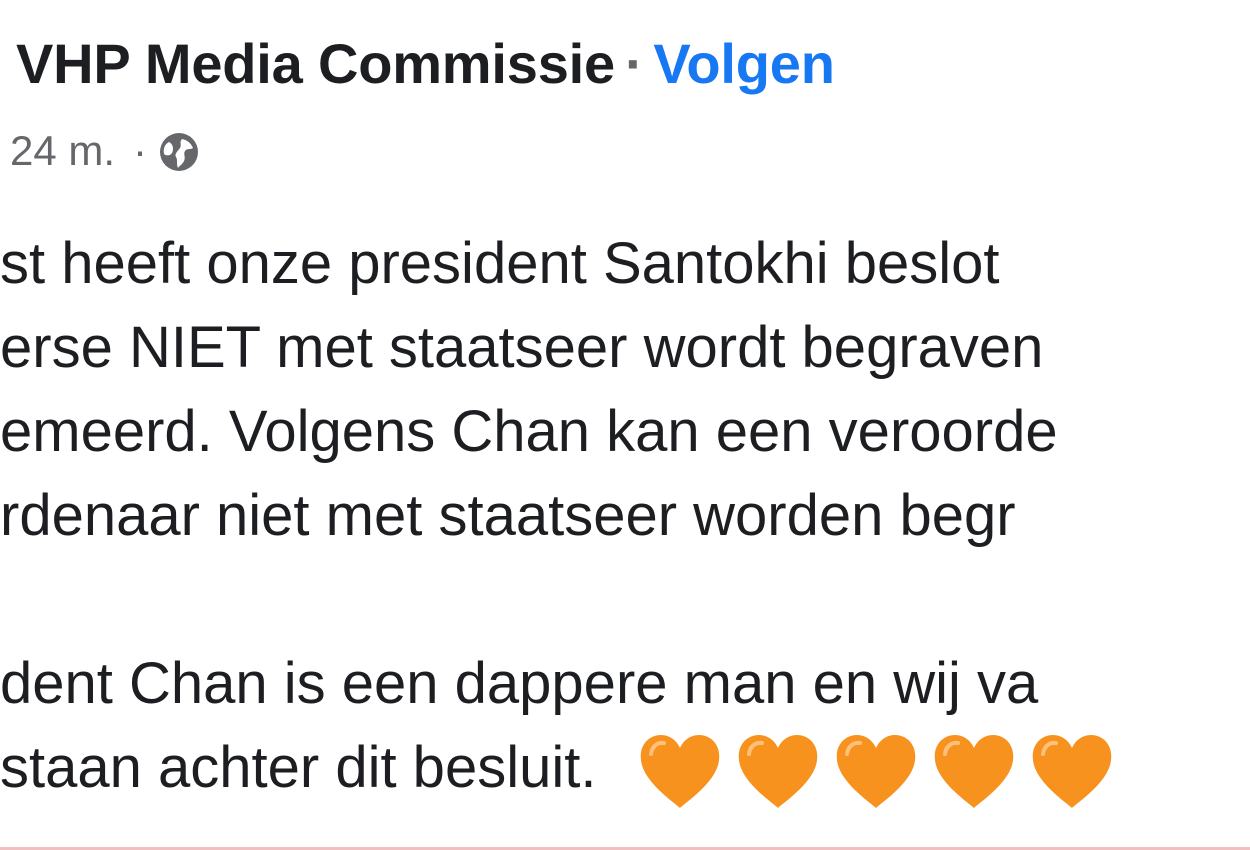 This screenshot has height=850, width=1250. I want to click on post-text-line: emeerd. Volgens Chan kan een veroorde, so click(529, 431).